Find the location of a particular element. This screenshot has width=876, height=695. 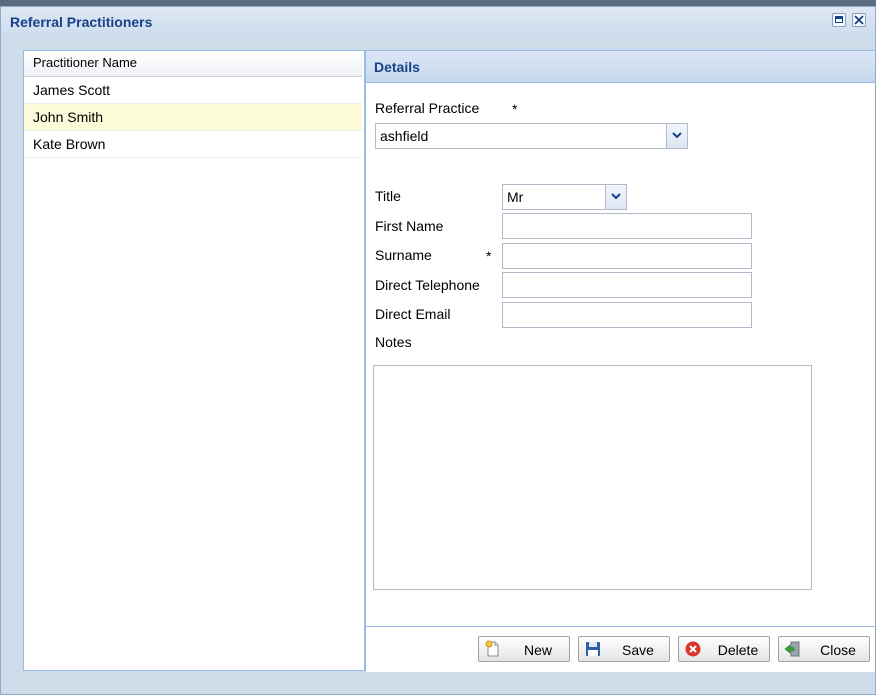

title-label: Title is located at coordinates (388, 196).